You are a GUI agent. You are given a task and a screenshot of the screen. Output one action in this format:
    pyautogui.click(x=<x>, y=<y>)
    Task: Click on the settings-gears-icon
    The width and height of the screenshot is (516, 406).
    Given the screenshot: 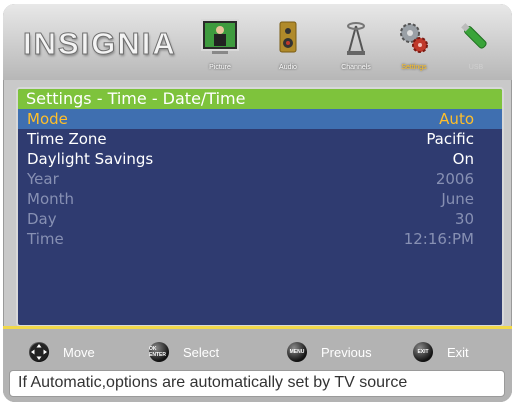 What is the action you would take?
    pyautogui.click(x=414, y=40)
    